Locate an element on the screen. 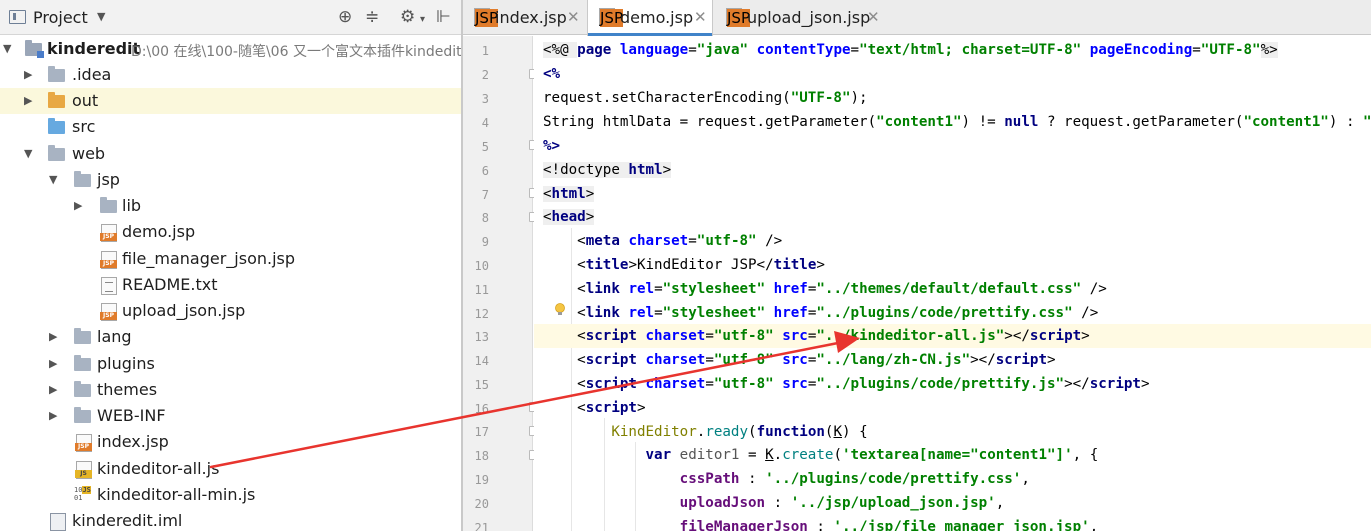 The height and width of the screenshot is (531, 1371). line-number: 19 is located at coordinates (481, 480).